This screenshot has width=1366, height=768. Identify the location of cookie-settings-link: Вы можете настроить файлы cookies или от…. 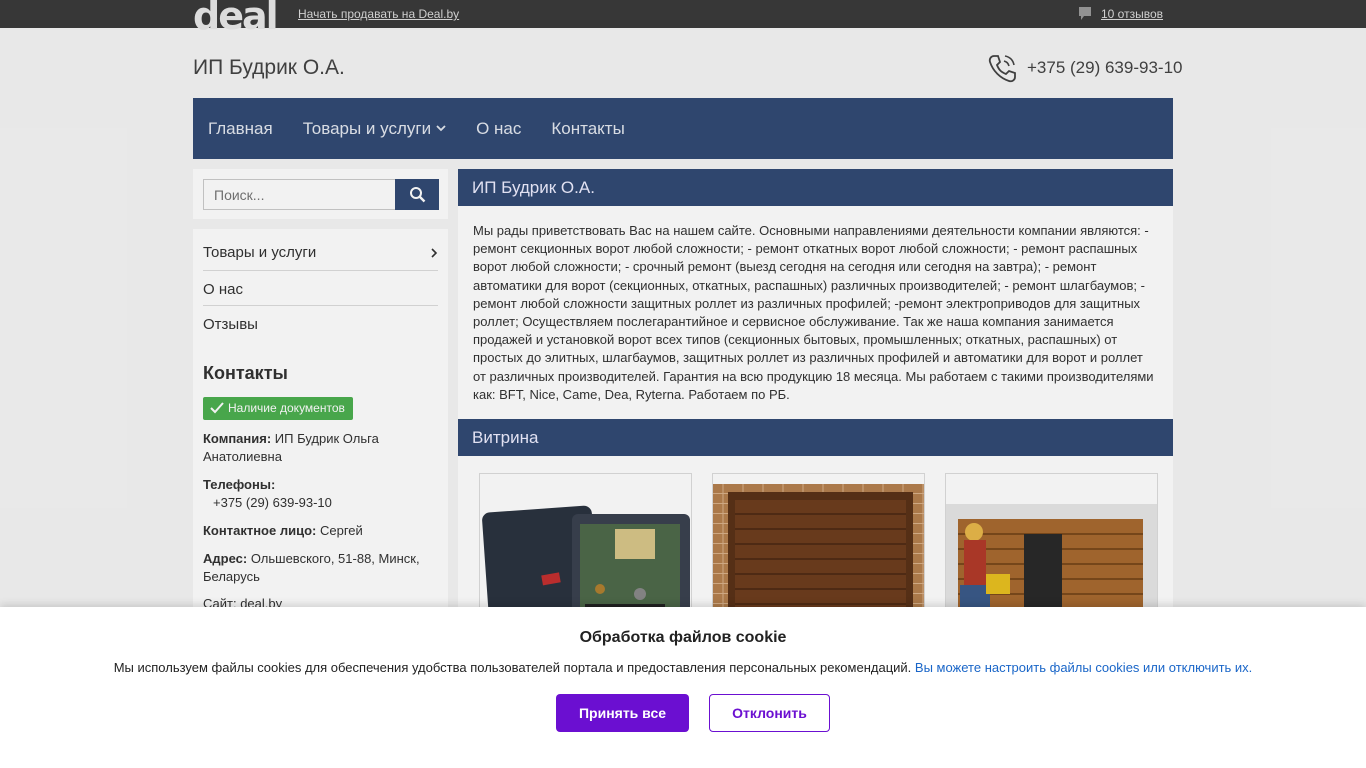
(1083, 667).